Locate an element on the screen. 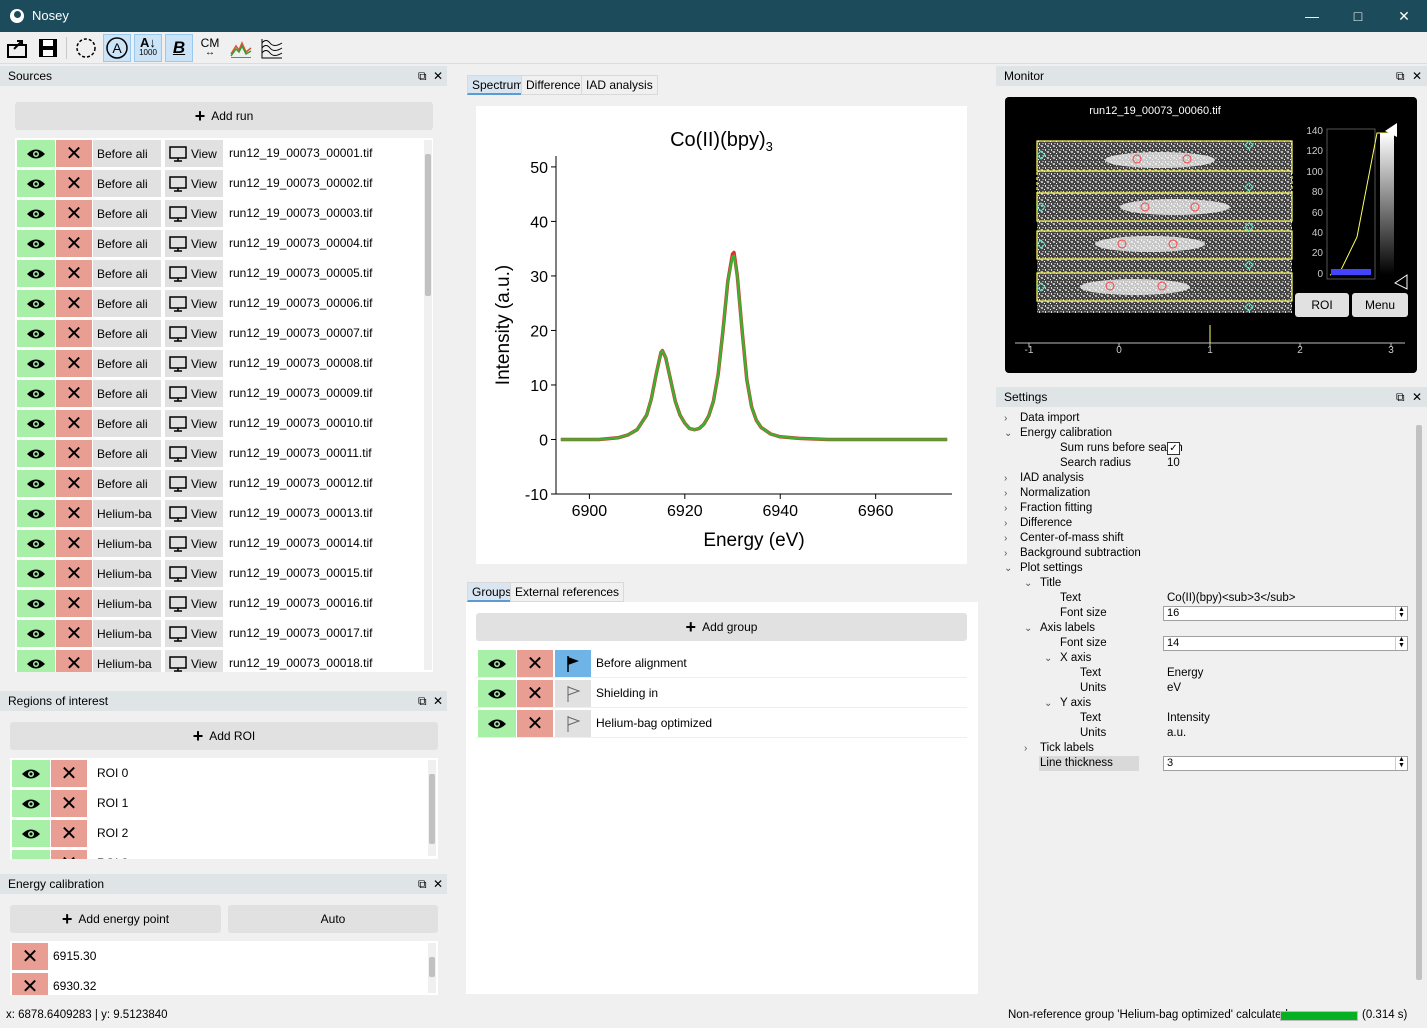 This screenshot has height=1028, width=1427. lasso-select-icon is located at coordinates (86, 48).